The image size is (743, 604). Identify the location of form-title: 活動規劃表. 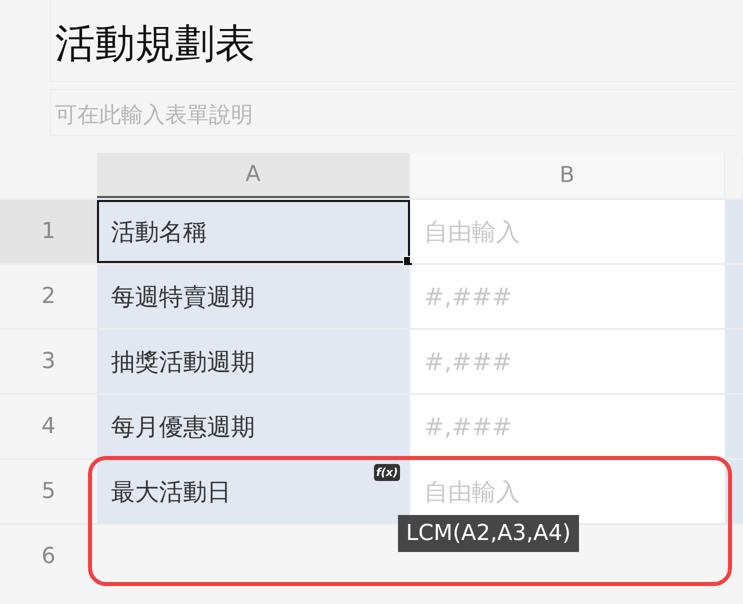
(392, 41).